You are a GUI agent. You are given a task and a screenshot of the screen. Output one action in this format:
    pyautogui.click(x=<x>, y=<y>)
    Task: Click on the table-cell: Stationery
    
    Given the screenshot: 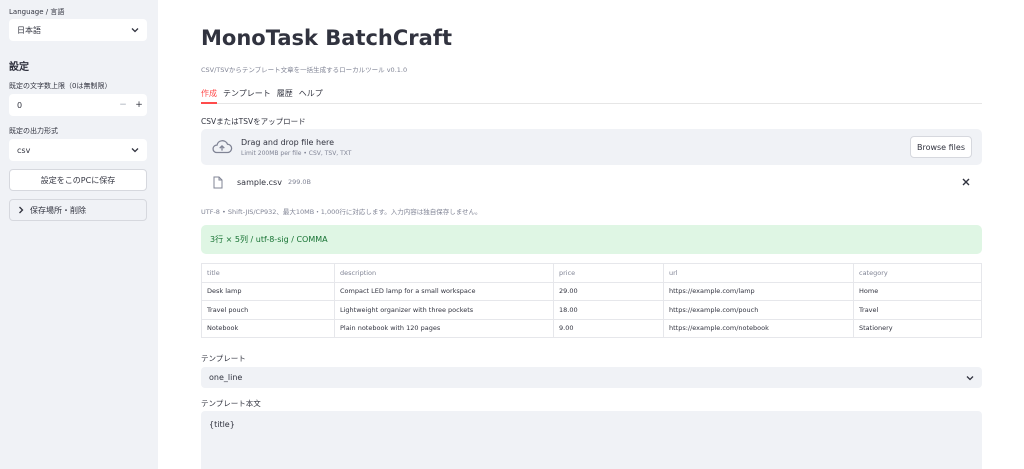 What is the action you would take?
    pyautogui.click(x=917, y=328)
    